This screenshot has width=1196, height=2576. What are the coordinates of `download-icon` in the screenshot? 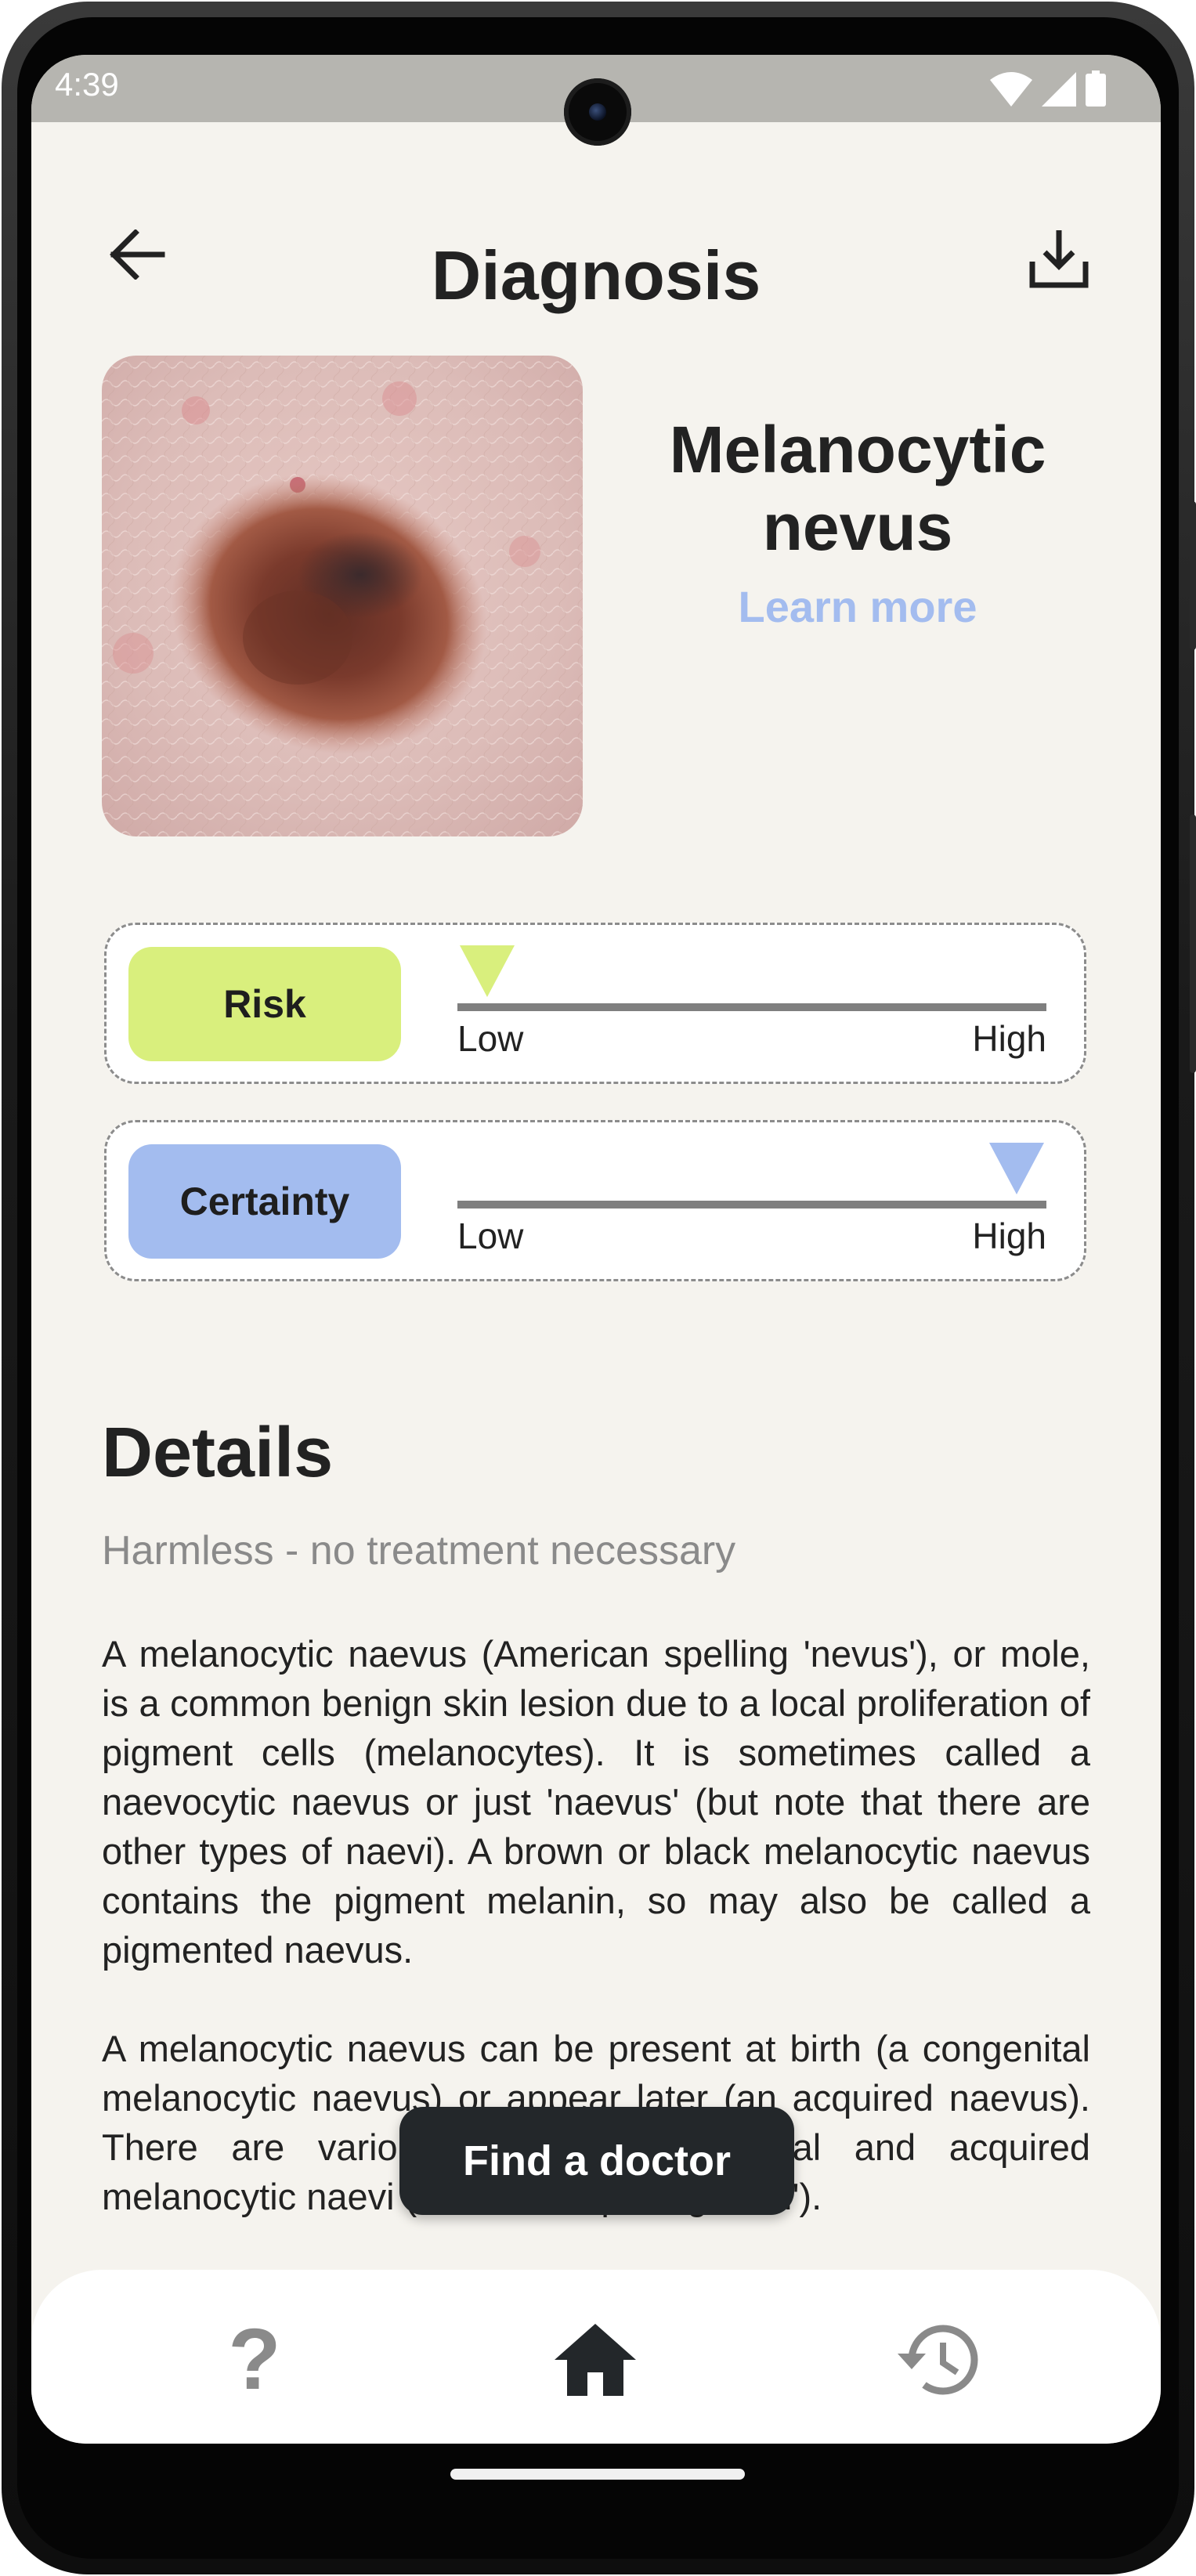 It's located at (1059, 259).